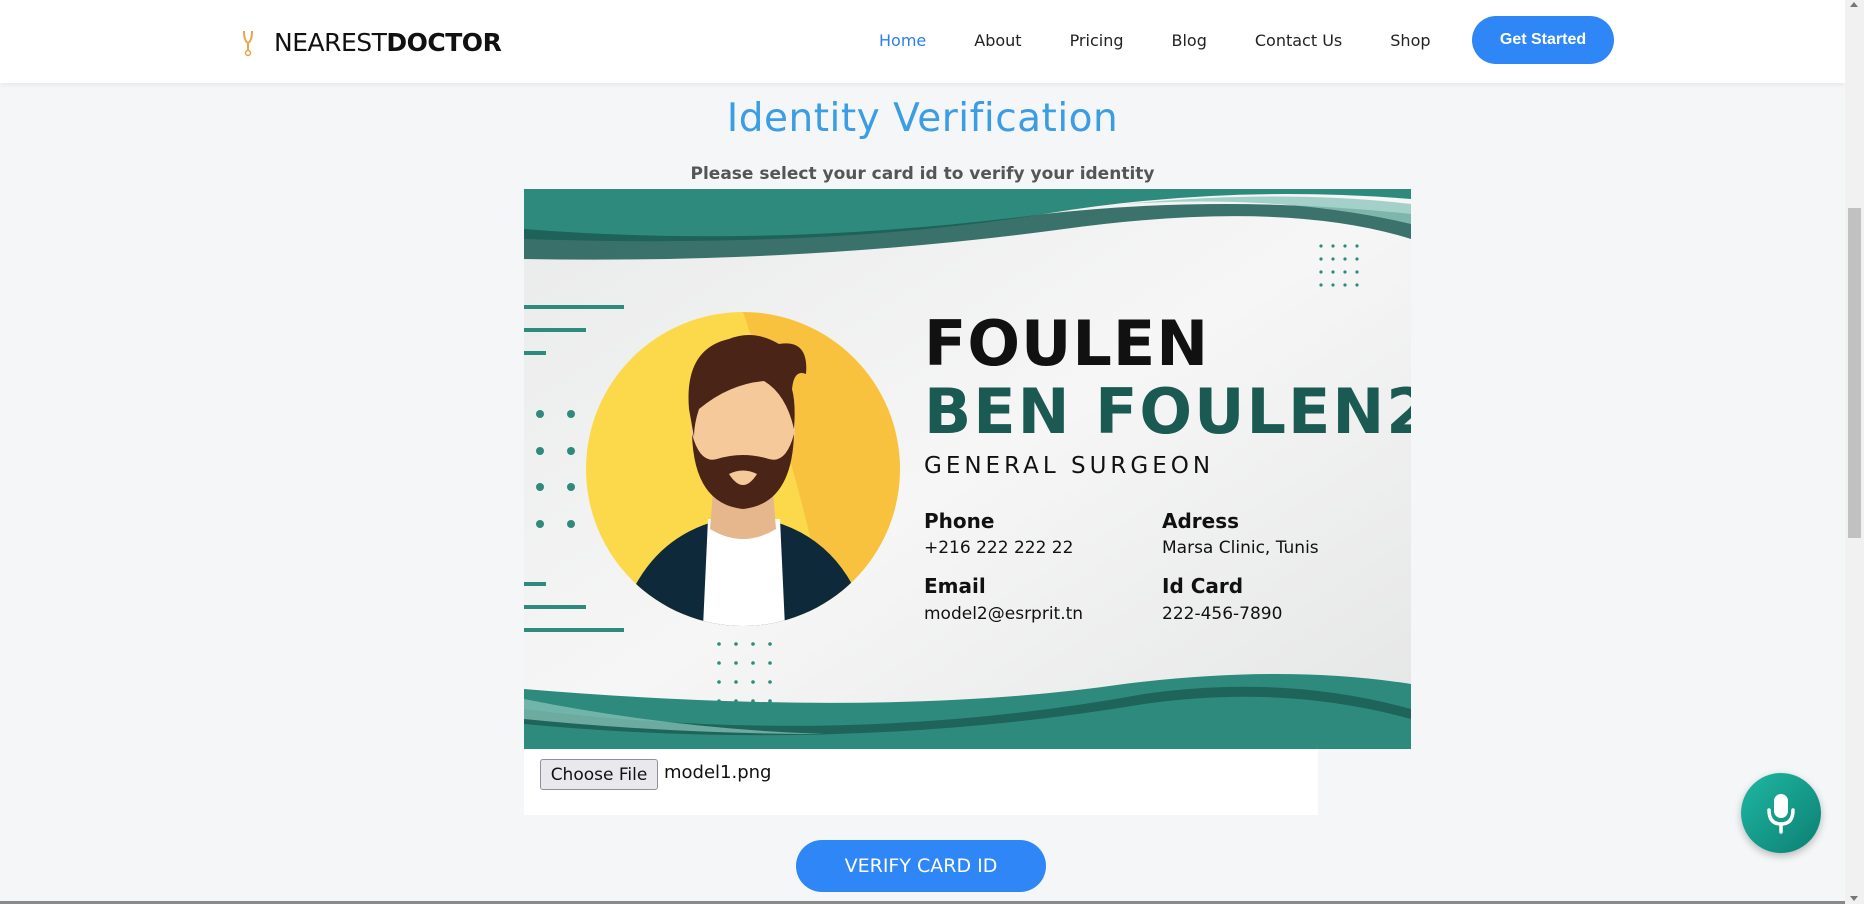  Describe the element at coordinates (1854, 373) in the screenshot. I see `scrollbar-thumb` at that location.